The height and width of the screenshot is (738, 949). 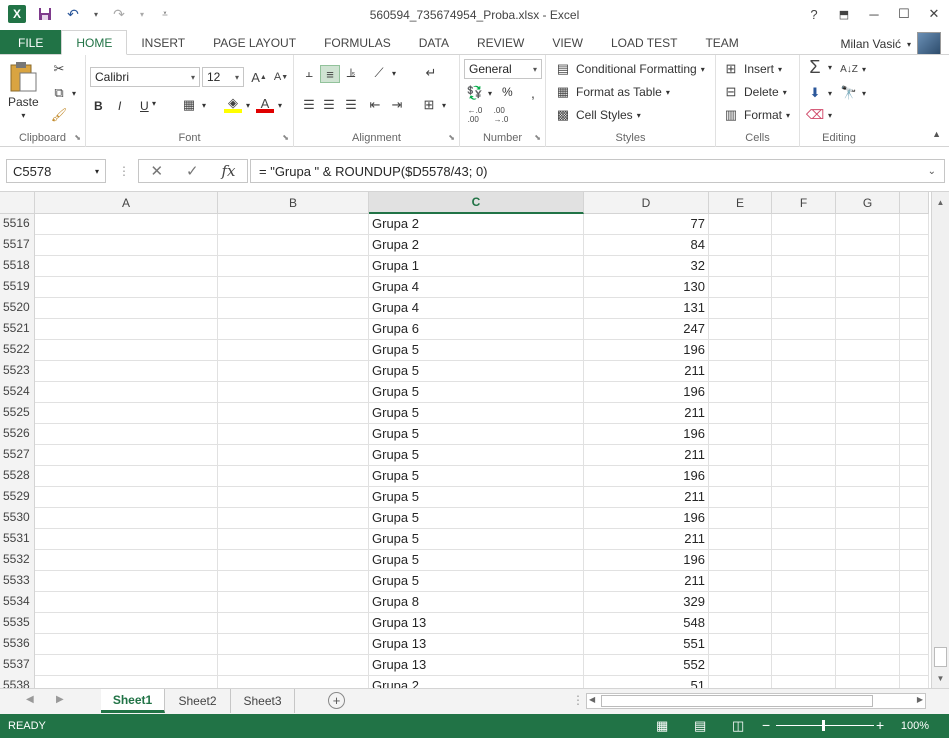 What do you see at coordinates (646, 329) in the screenshot?
I see `cell-d: 247` at bounding box center [646, 329].